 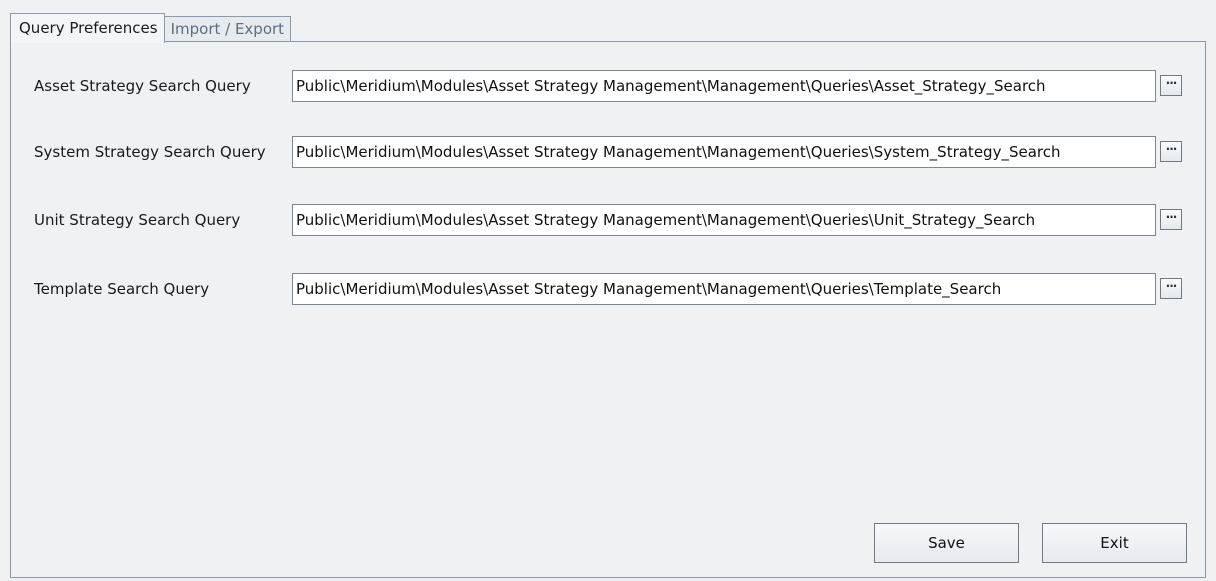 What do you see at coordinates (227, 29) in the screenshot?
I see `tab-import-export: Import / Export` at bounding box center [227, 29].